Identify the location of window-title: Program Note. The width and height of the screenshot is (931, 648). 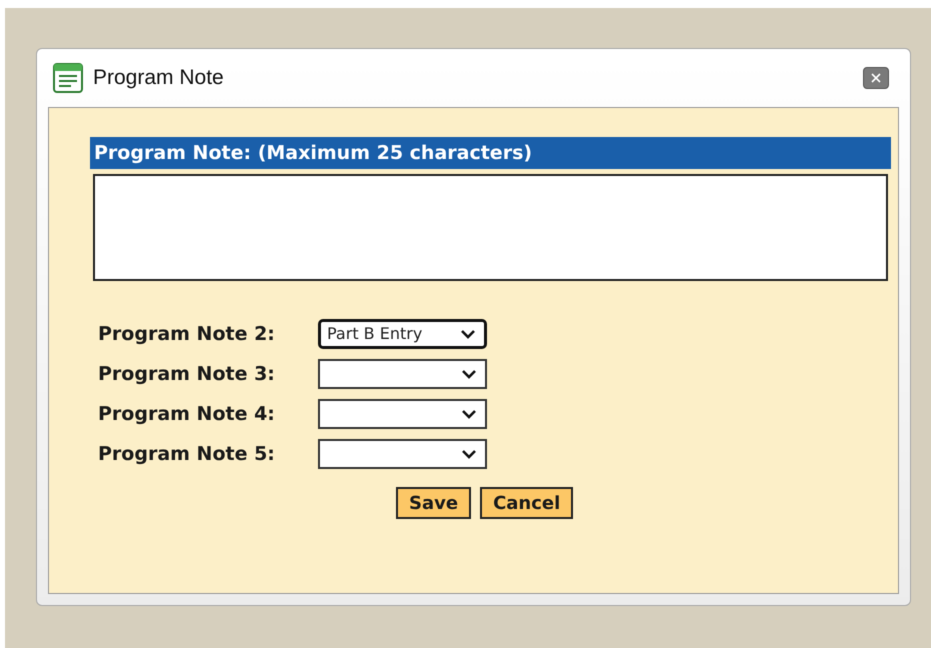
(158, 78).